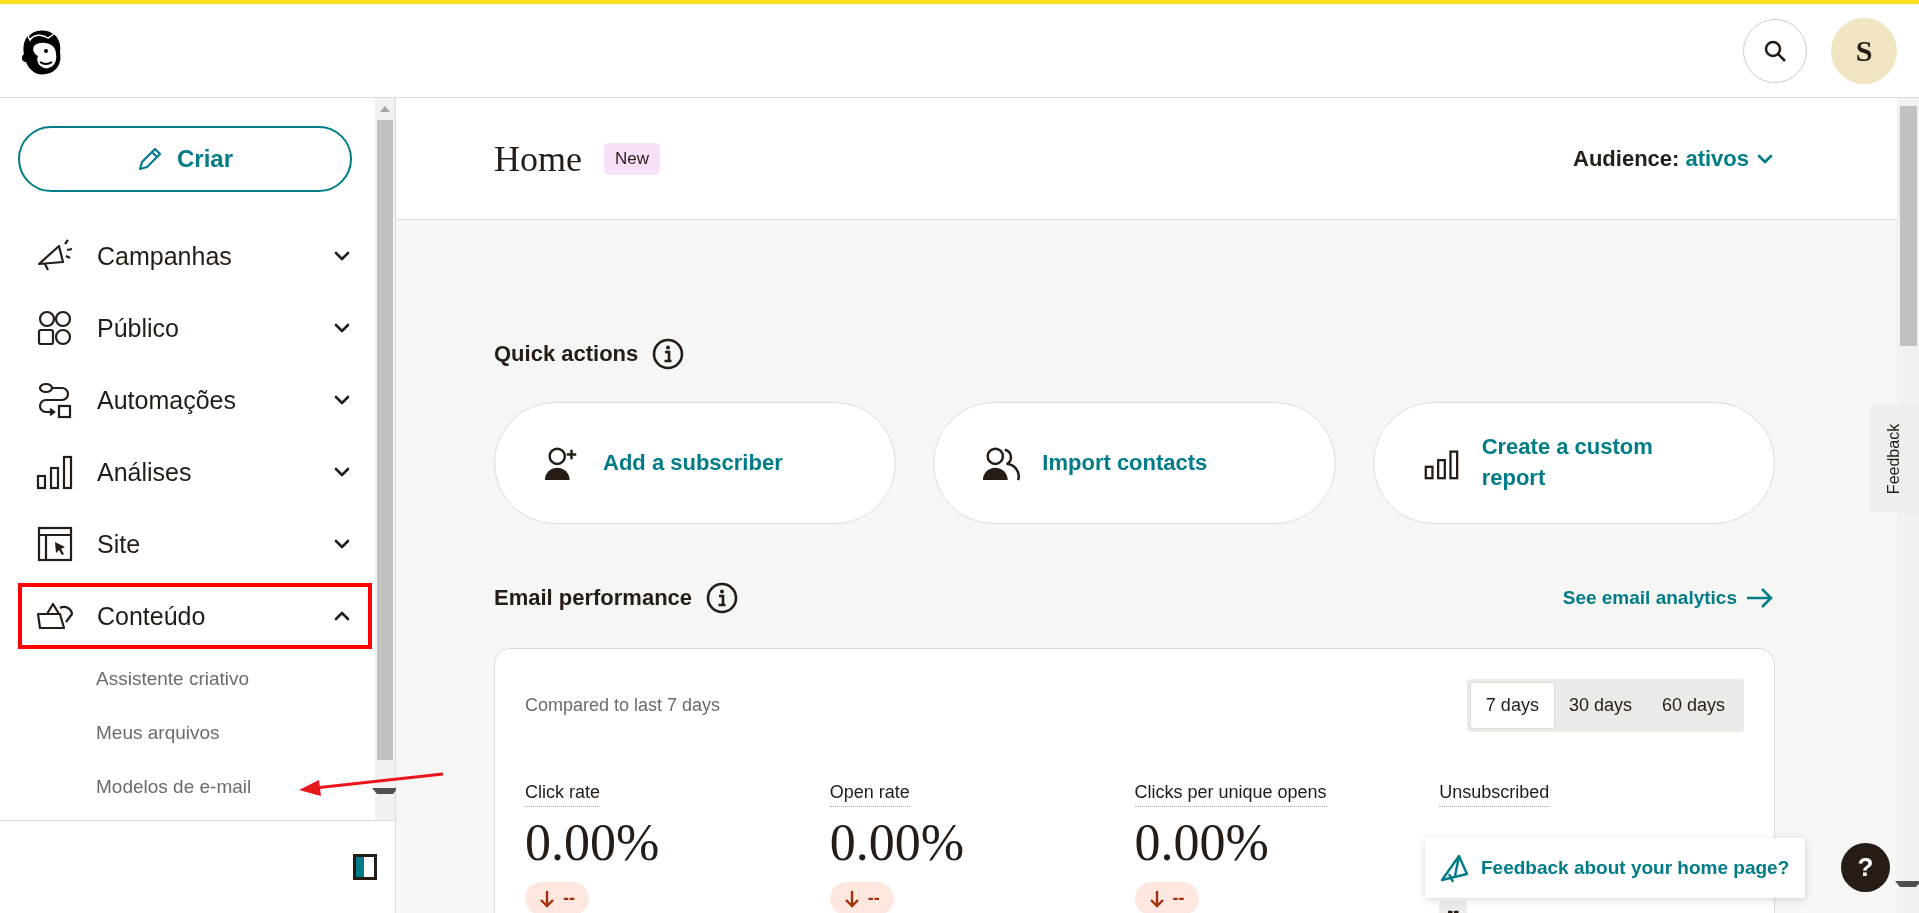  Describe the element at coordinates (185, 159) in the screenshot. I see `create-button: Criar` at that location.